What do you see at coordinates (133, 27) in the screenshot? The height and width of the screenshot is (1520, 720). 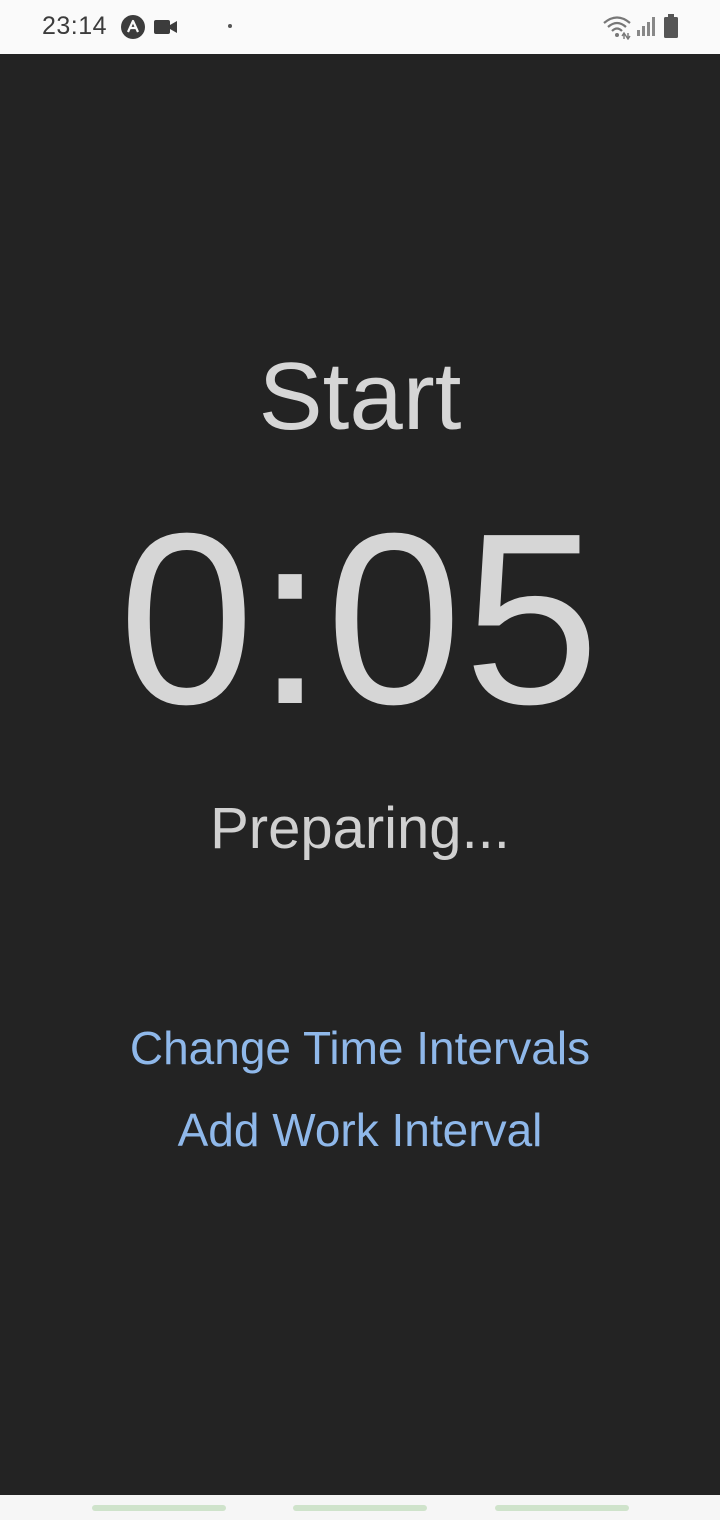 I see `app-notification-icon` at bounding box center [133, 27].